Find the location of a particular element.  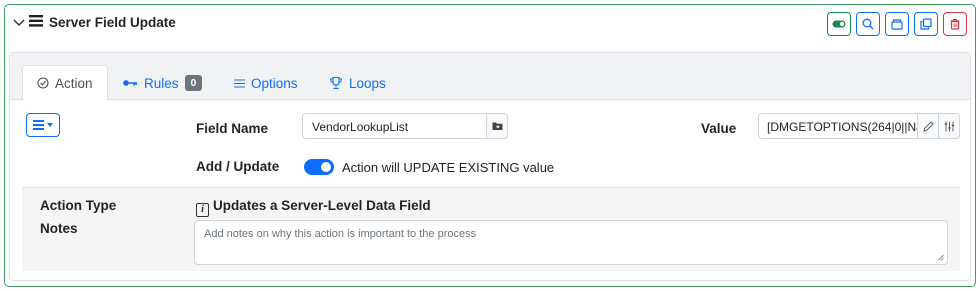

add-update-label: Add / Update is located at coordinates (238, 166).